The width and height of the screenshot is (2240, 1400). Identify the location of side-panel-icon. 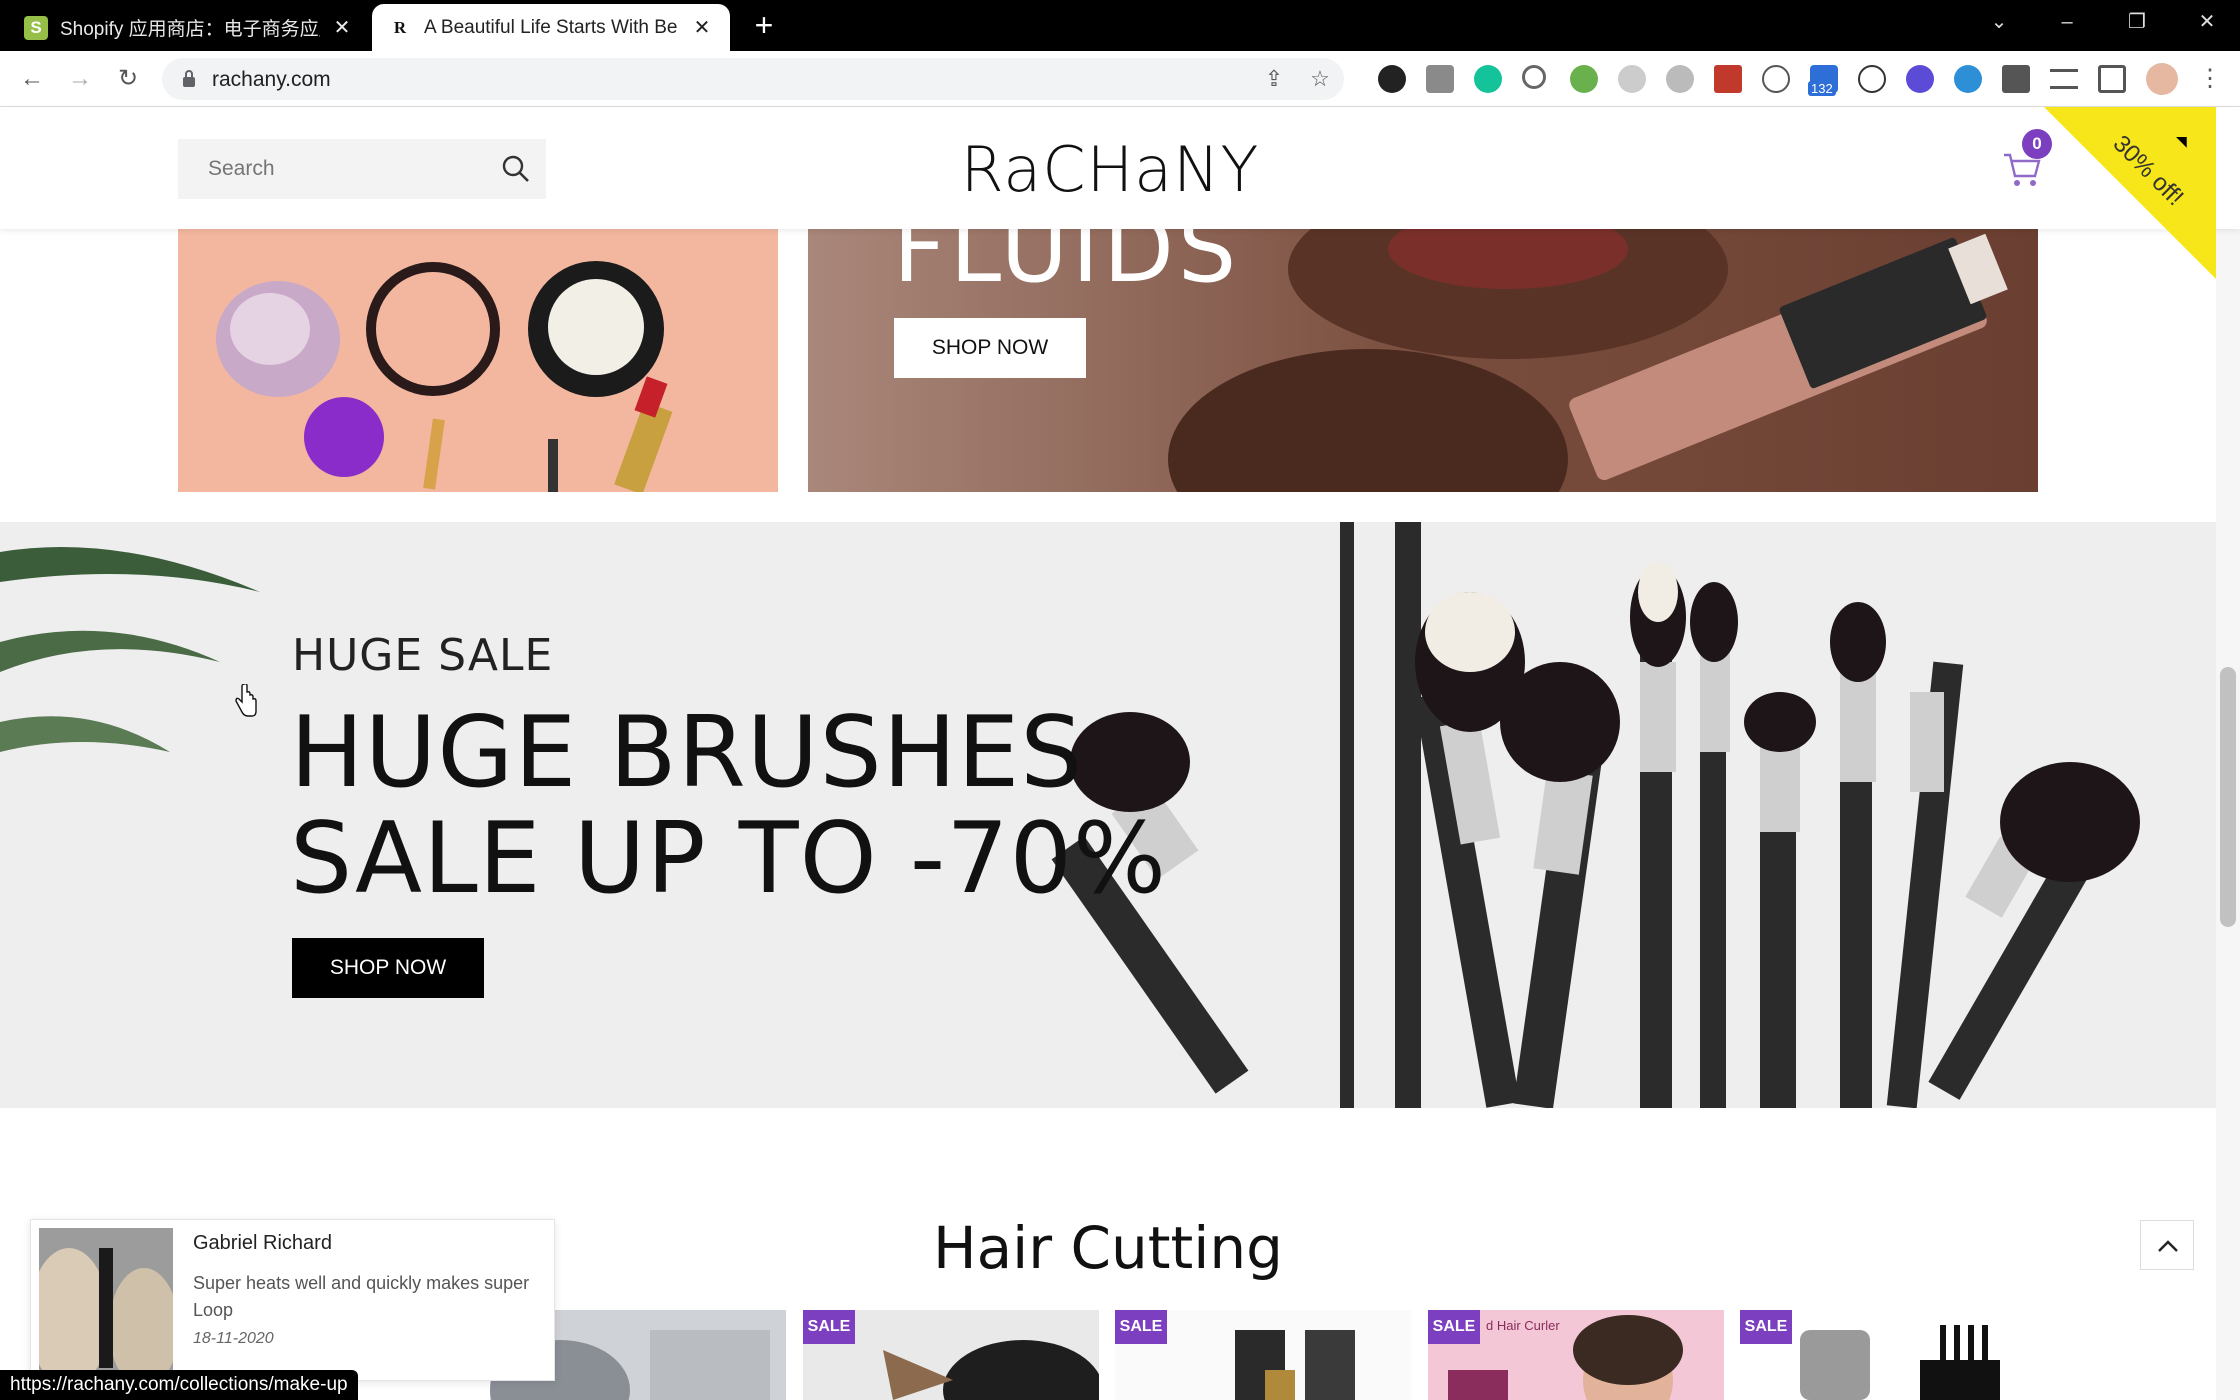
(2112, 79).